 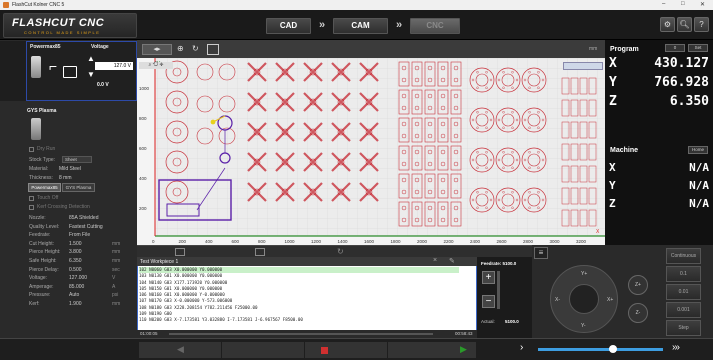 I want to click on reload-icon: ↻, so click(x=340, y=251).